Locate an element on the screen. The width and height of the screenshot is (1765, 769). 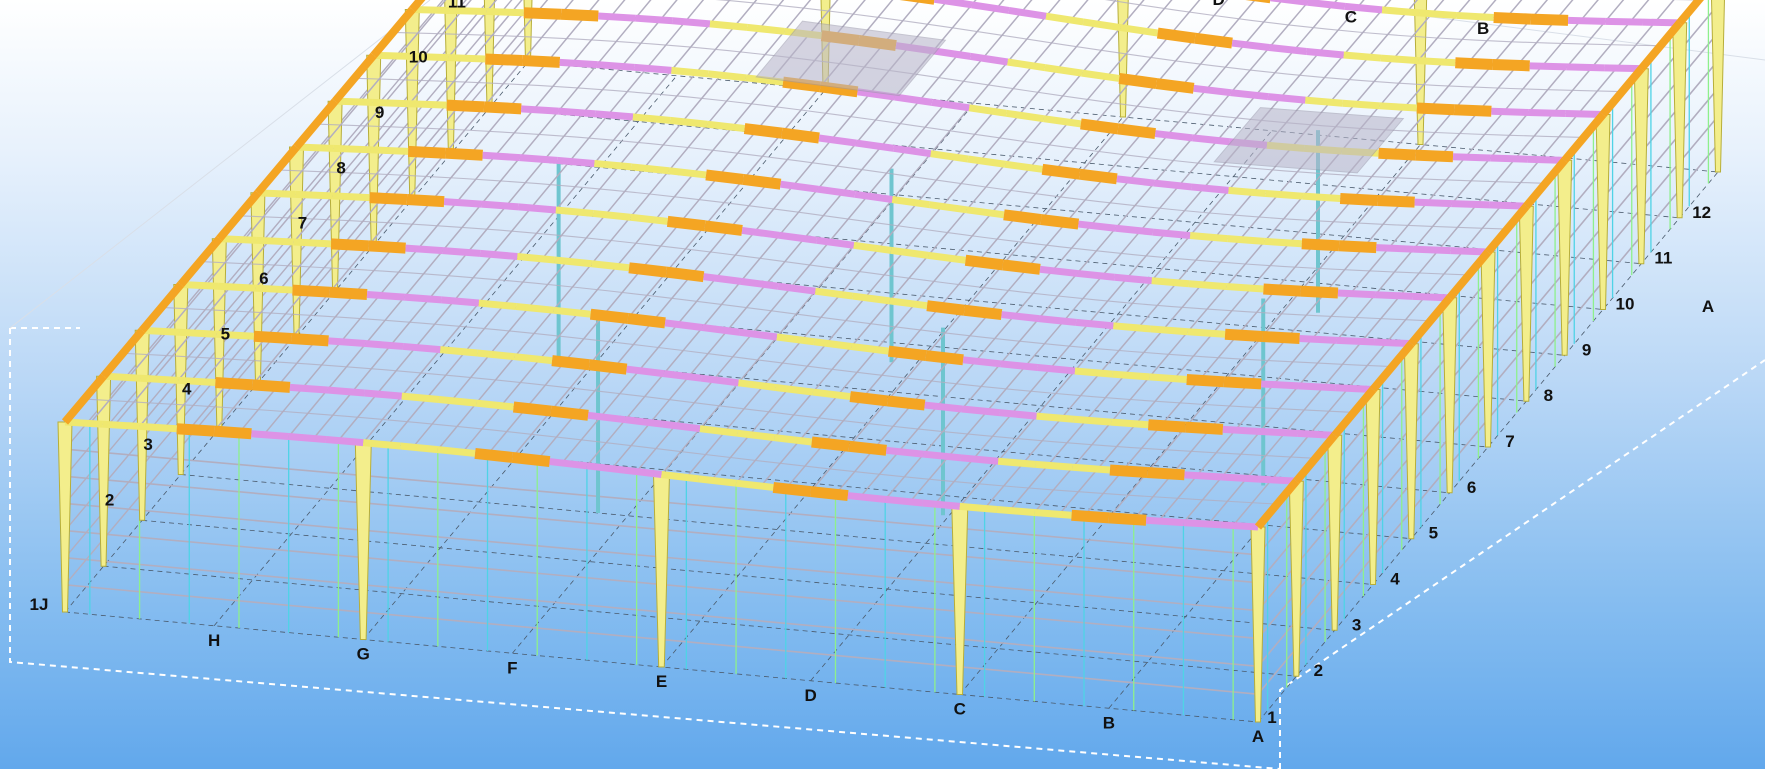
grid-label: 10 is located at coordinates (1625, 304).